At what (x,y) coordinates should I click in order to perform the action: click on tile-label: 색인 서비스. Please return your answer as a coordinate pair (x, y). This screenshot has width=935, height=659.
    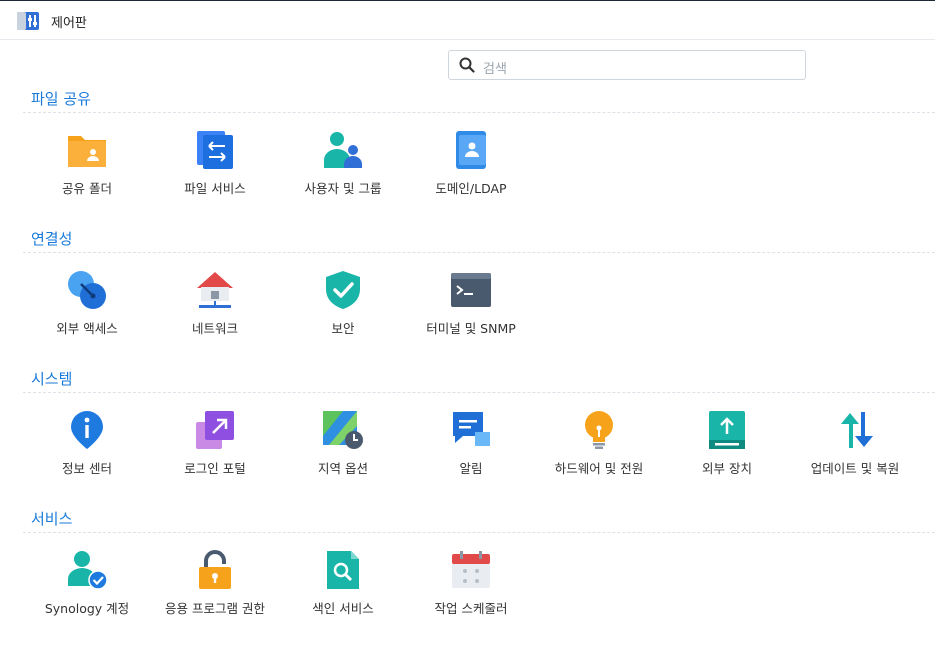
    Looking at the image, I should click on (343, 608).